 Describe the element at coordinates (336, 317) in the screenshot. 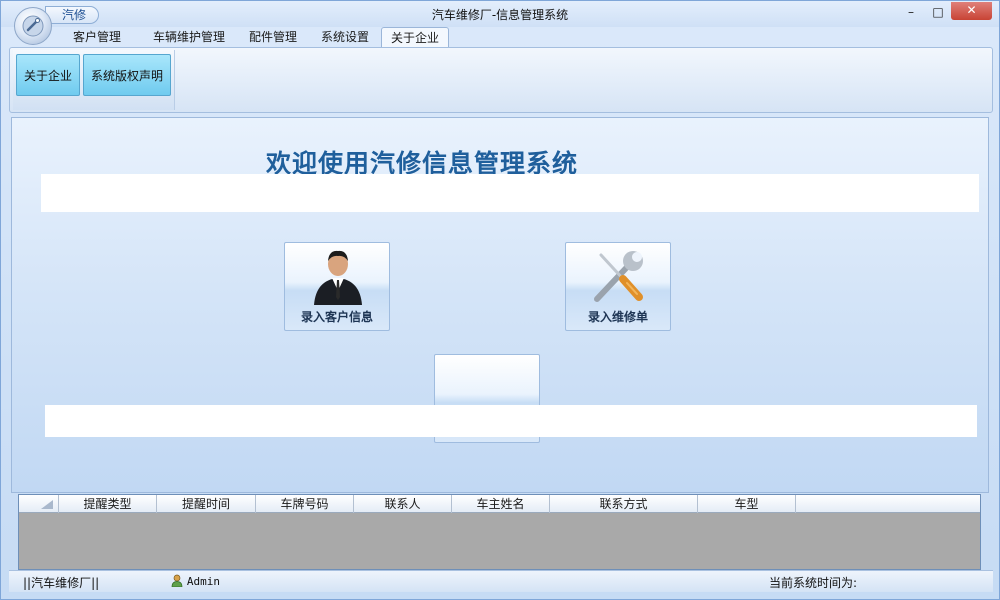

I see `add-customer-label: 录入客户信息` at that location.